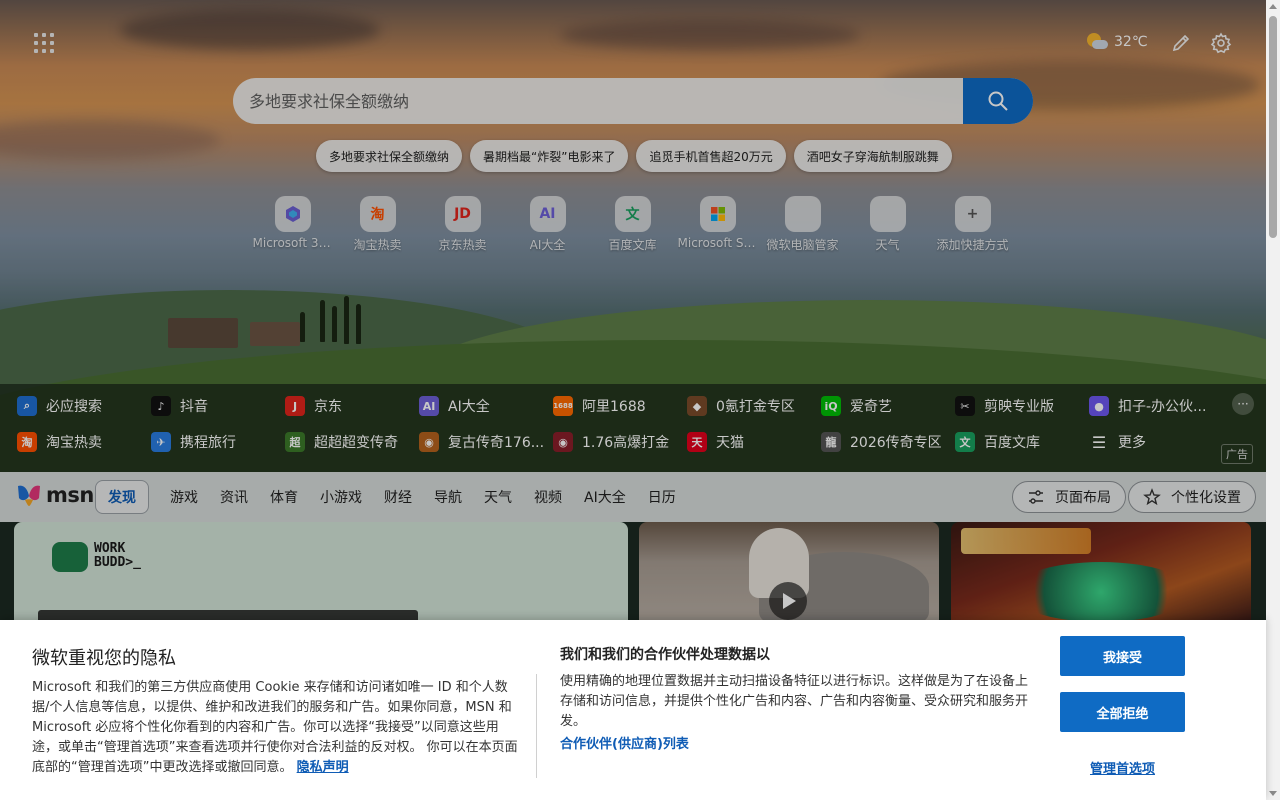 The width and height of the screenshot is (1280, 800). Describe the element at coordinates (1122, 656) in the screenshot. I see `accept-button: 我接受` at that location.